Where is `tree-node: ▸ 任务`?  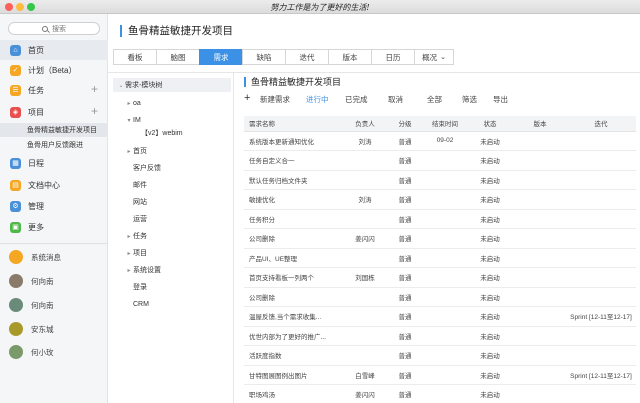 tree-node: ▸ 任务 is located at coordinates (130, 236).